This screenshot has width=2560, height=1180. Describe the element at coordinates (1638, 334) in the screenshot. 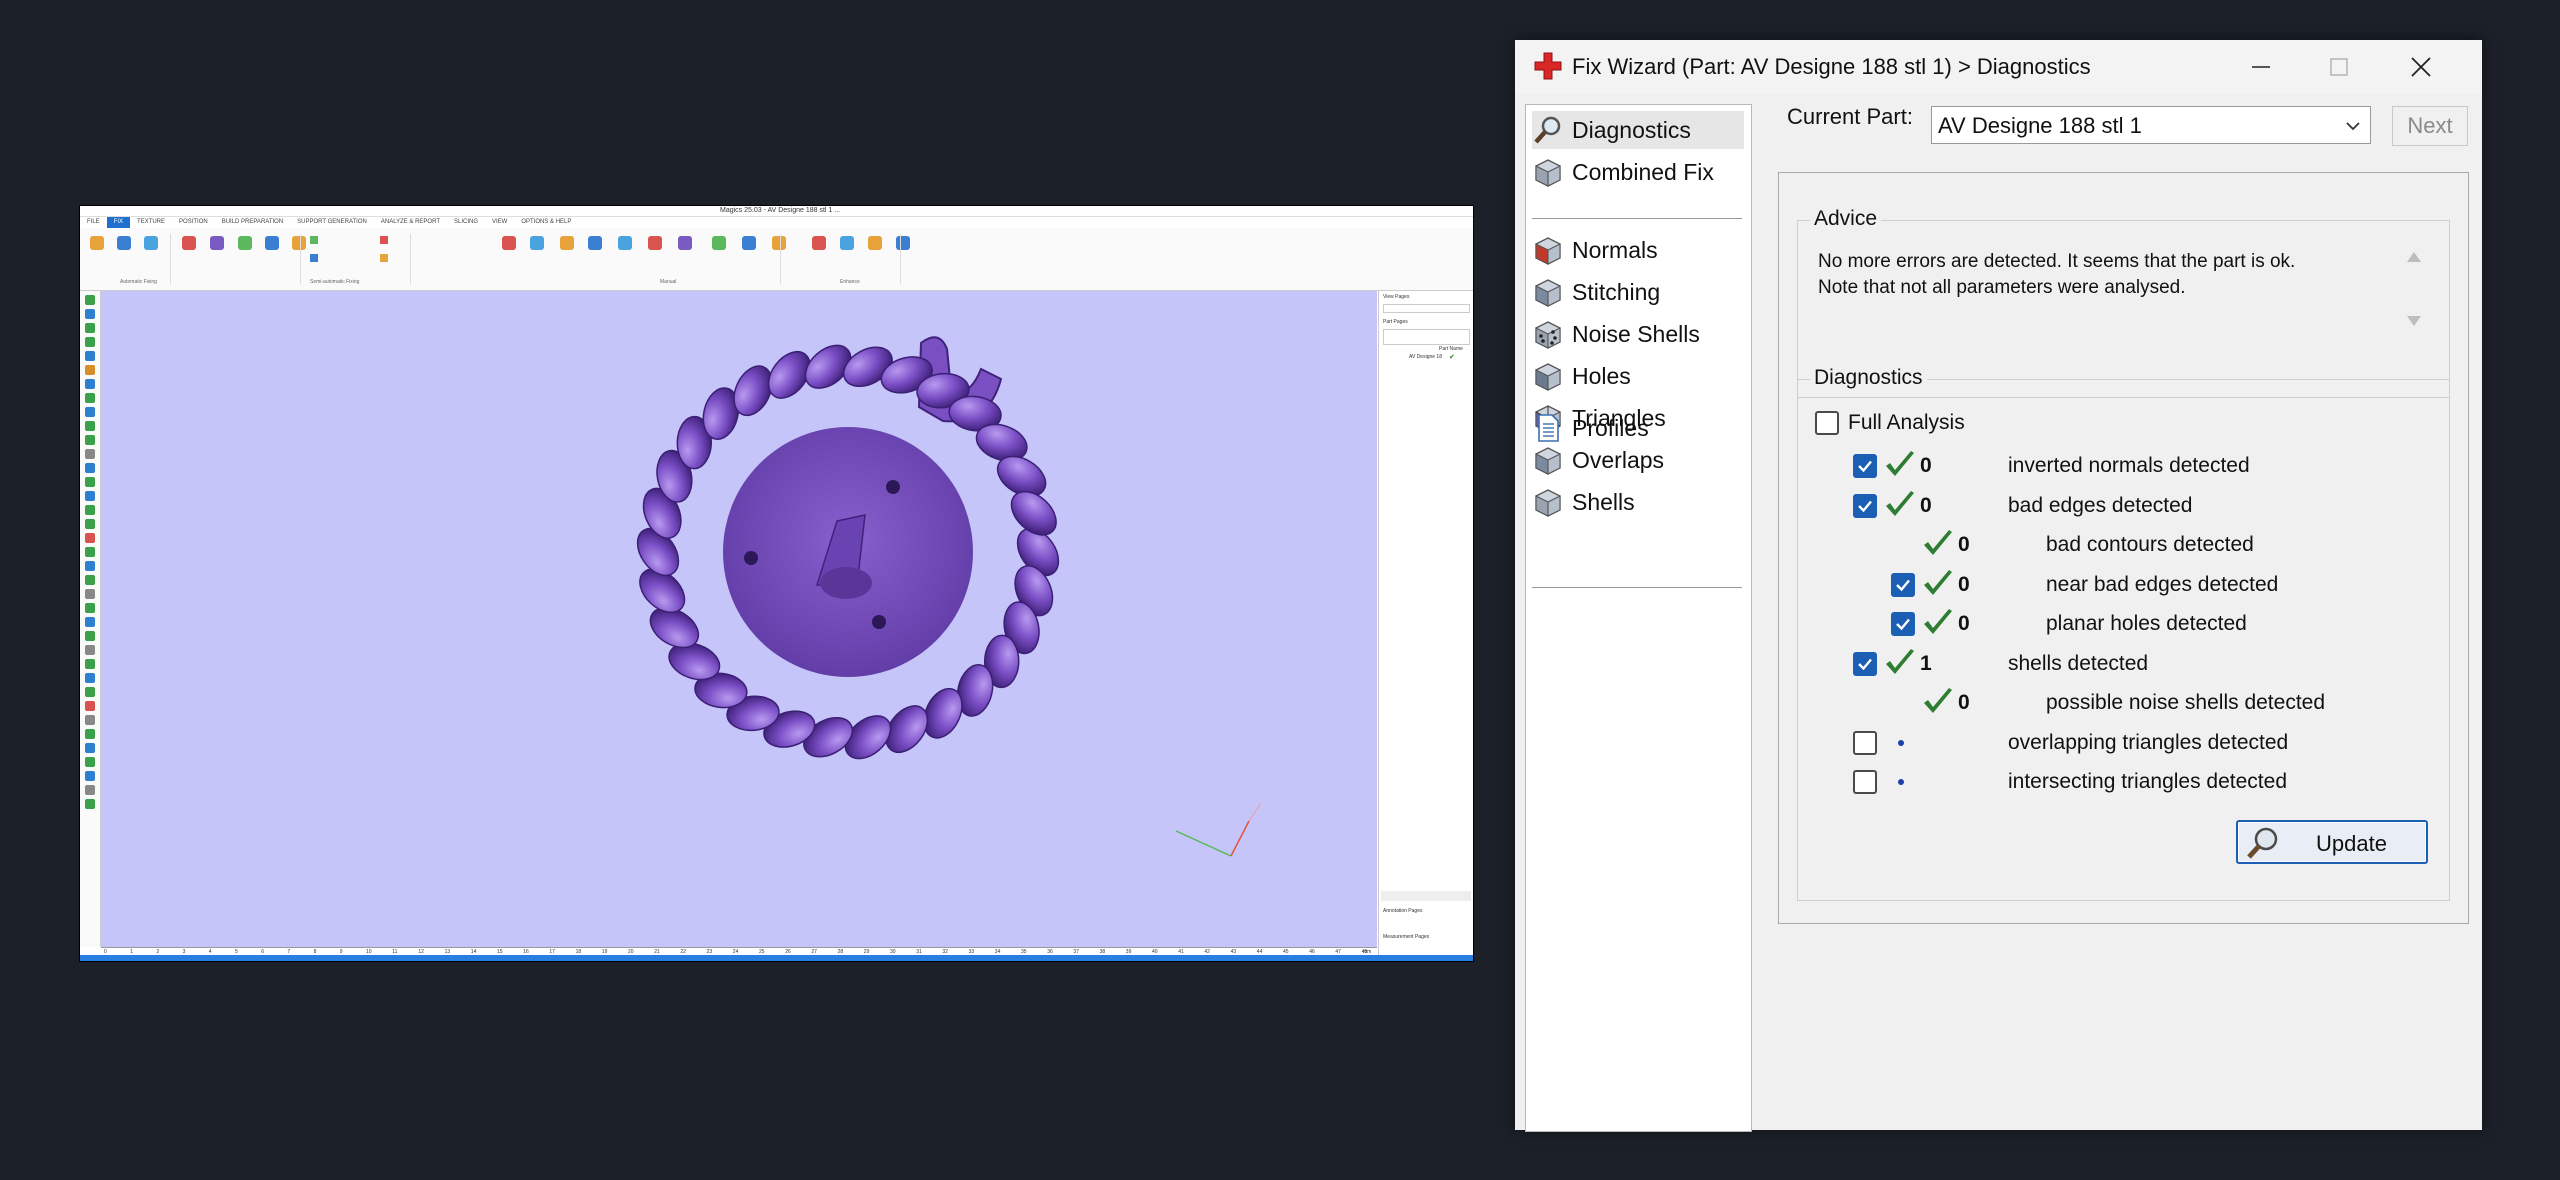

I see `sidebar-item-noise-shells: Noise Shells` at that location.